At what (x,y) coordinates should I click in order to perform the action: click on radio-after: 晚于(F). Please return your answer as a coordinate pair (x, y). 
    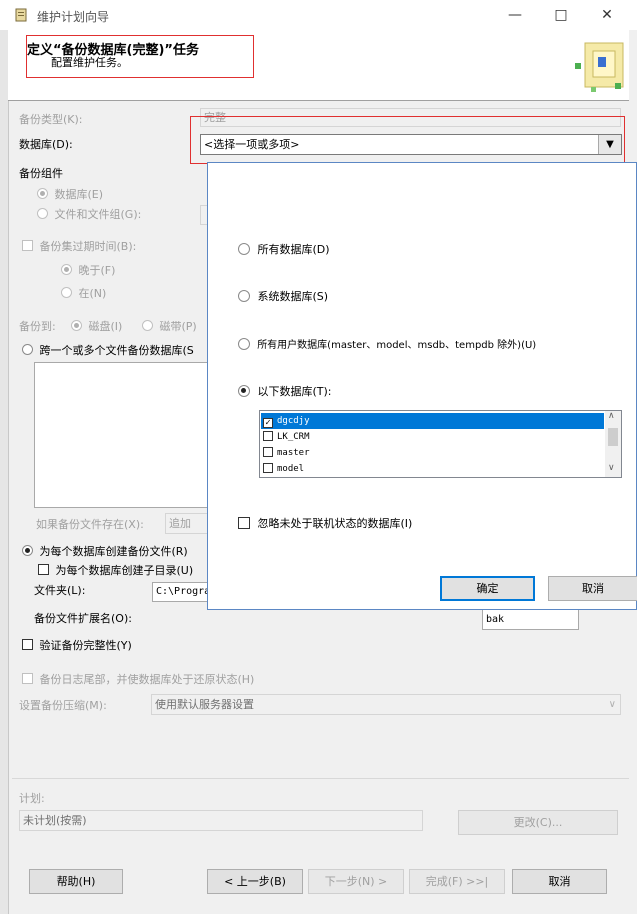
    Looking at the image, I should click on (88, 270).